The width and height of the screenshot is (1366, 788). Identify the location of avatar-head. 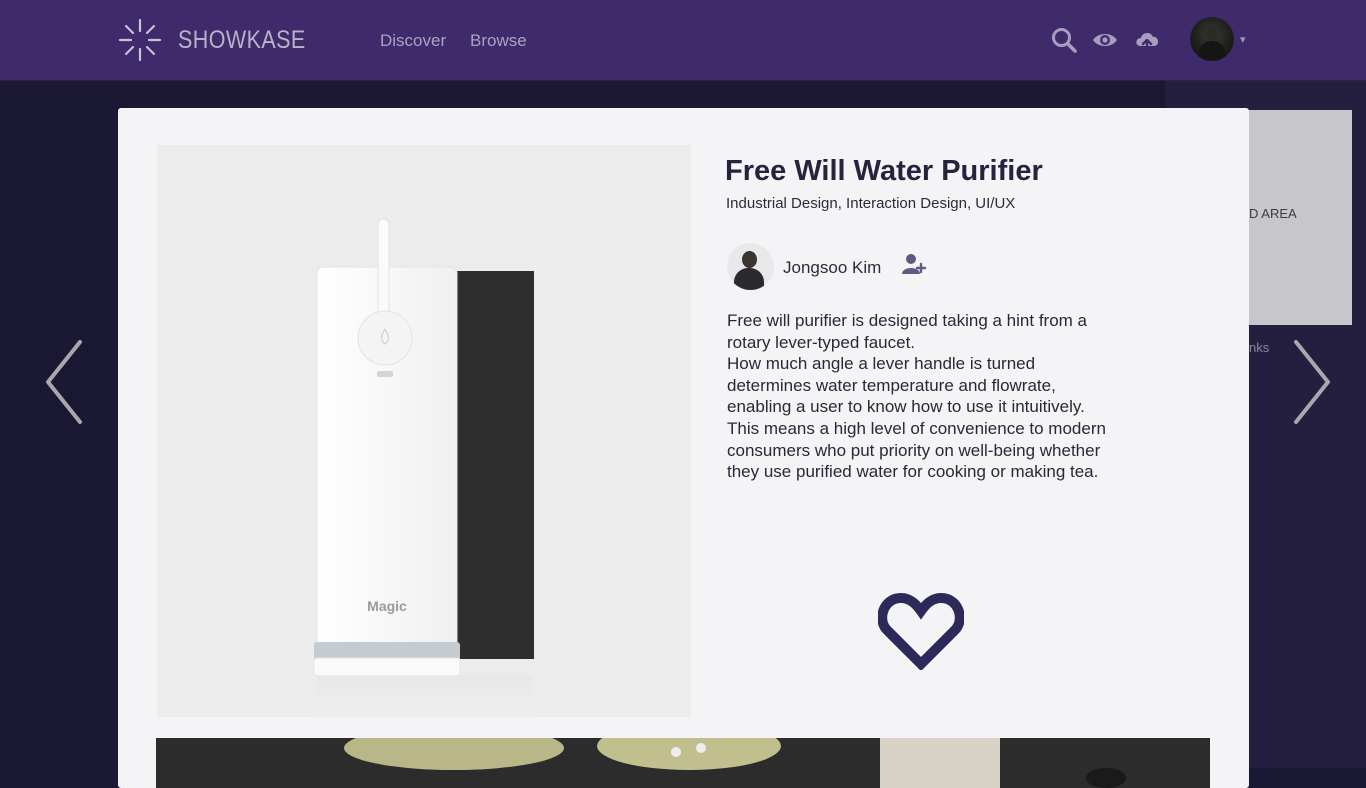
(1212, 34).